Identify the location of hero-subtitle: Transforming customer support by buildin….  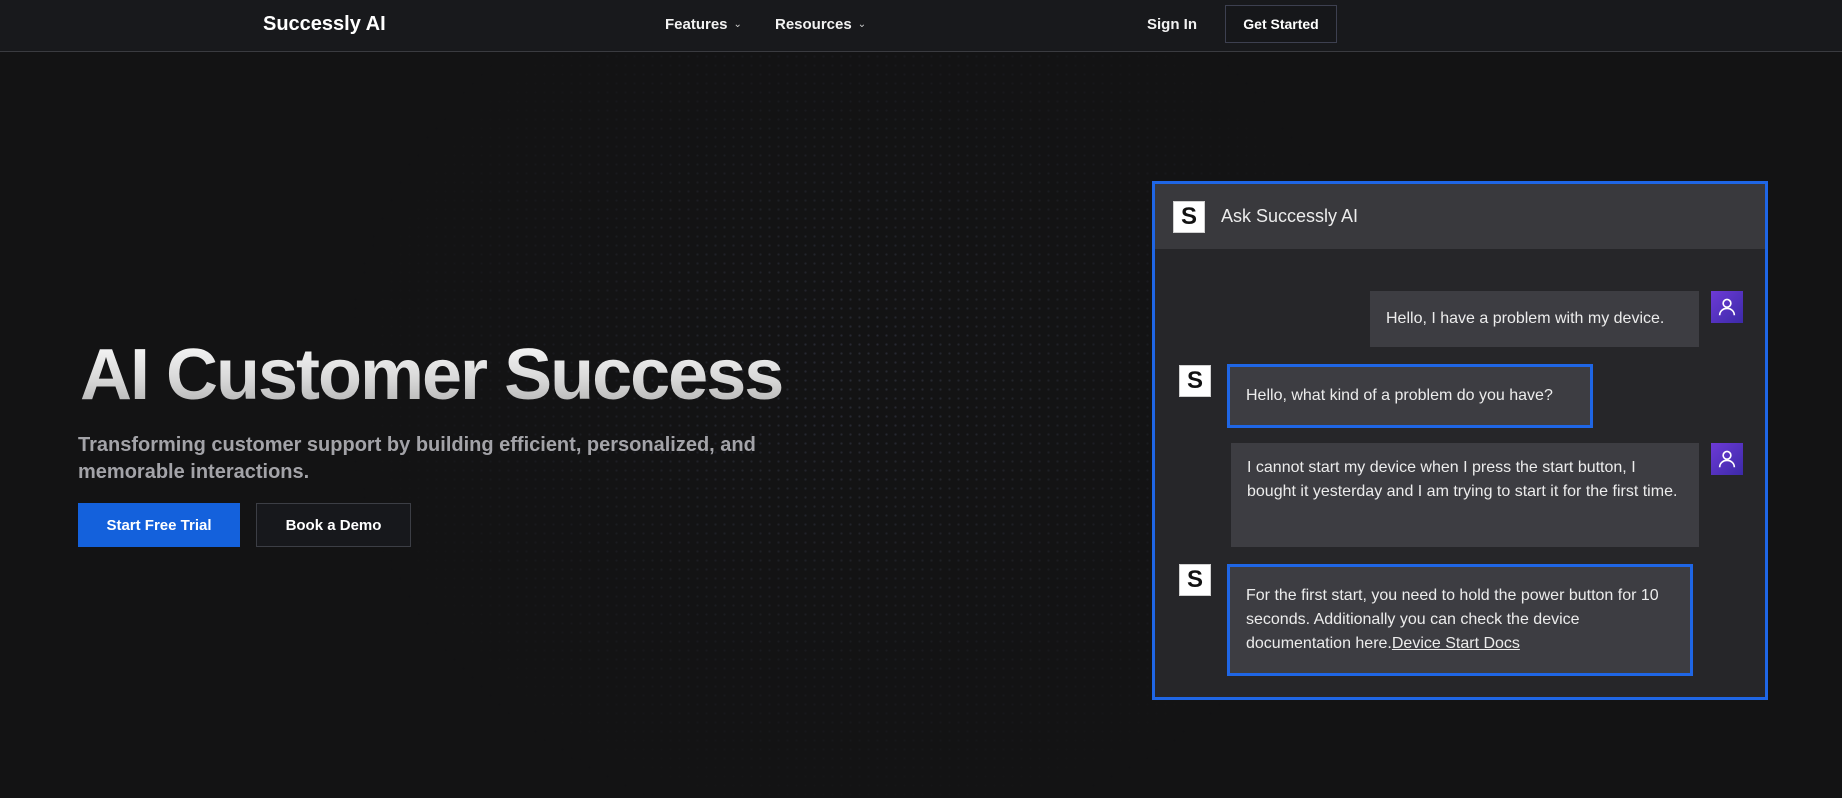
(417, 458).